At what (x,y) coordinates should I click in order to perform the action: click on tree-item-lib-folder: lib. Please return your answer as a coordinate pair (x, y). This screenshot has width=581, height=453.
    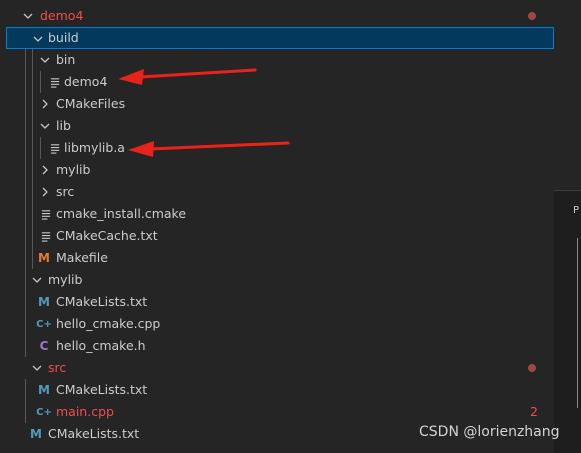
    Looking at the image, I should click on (277, 126).